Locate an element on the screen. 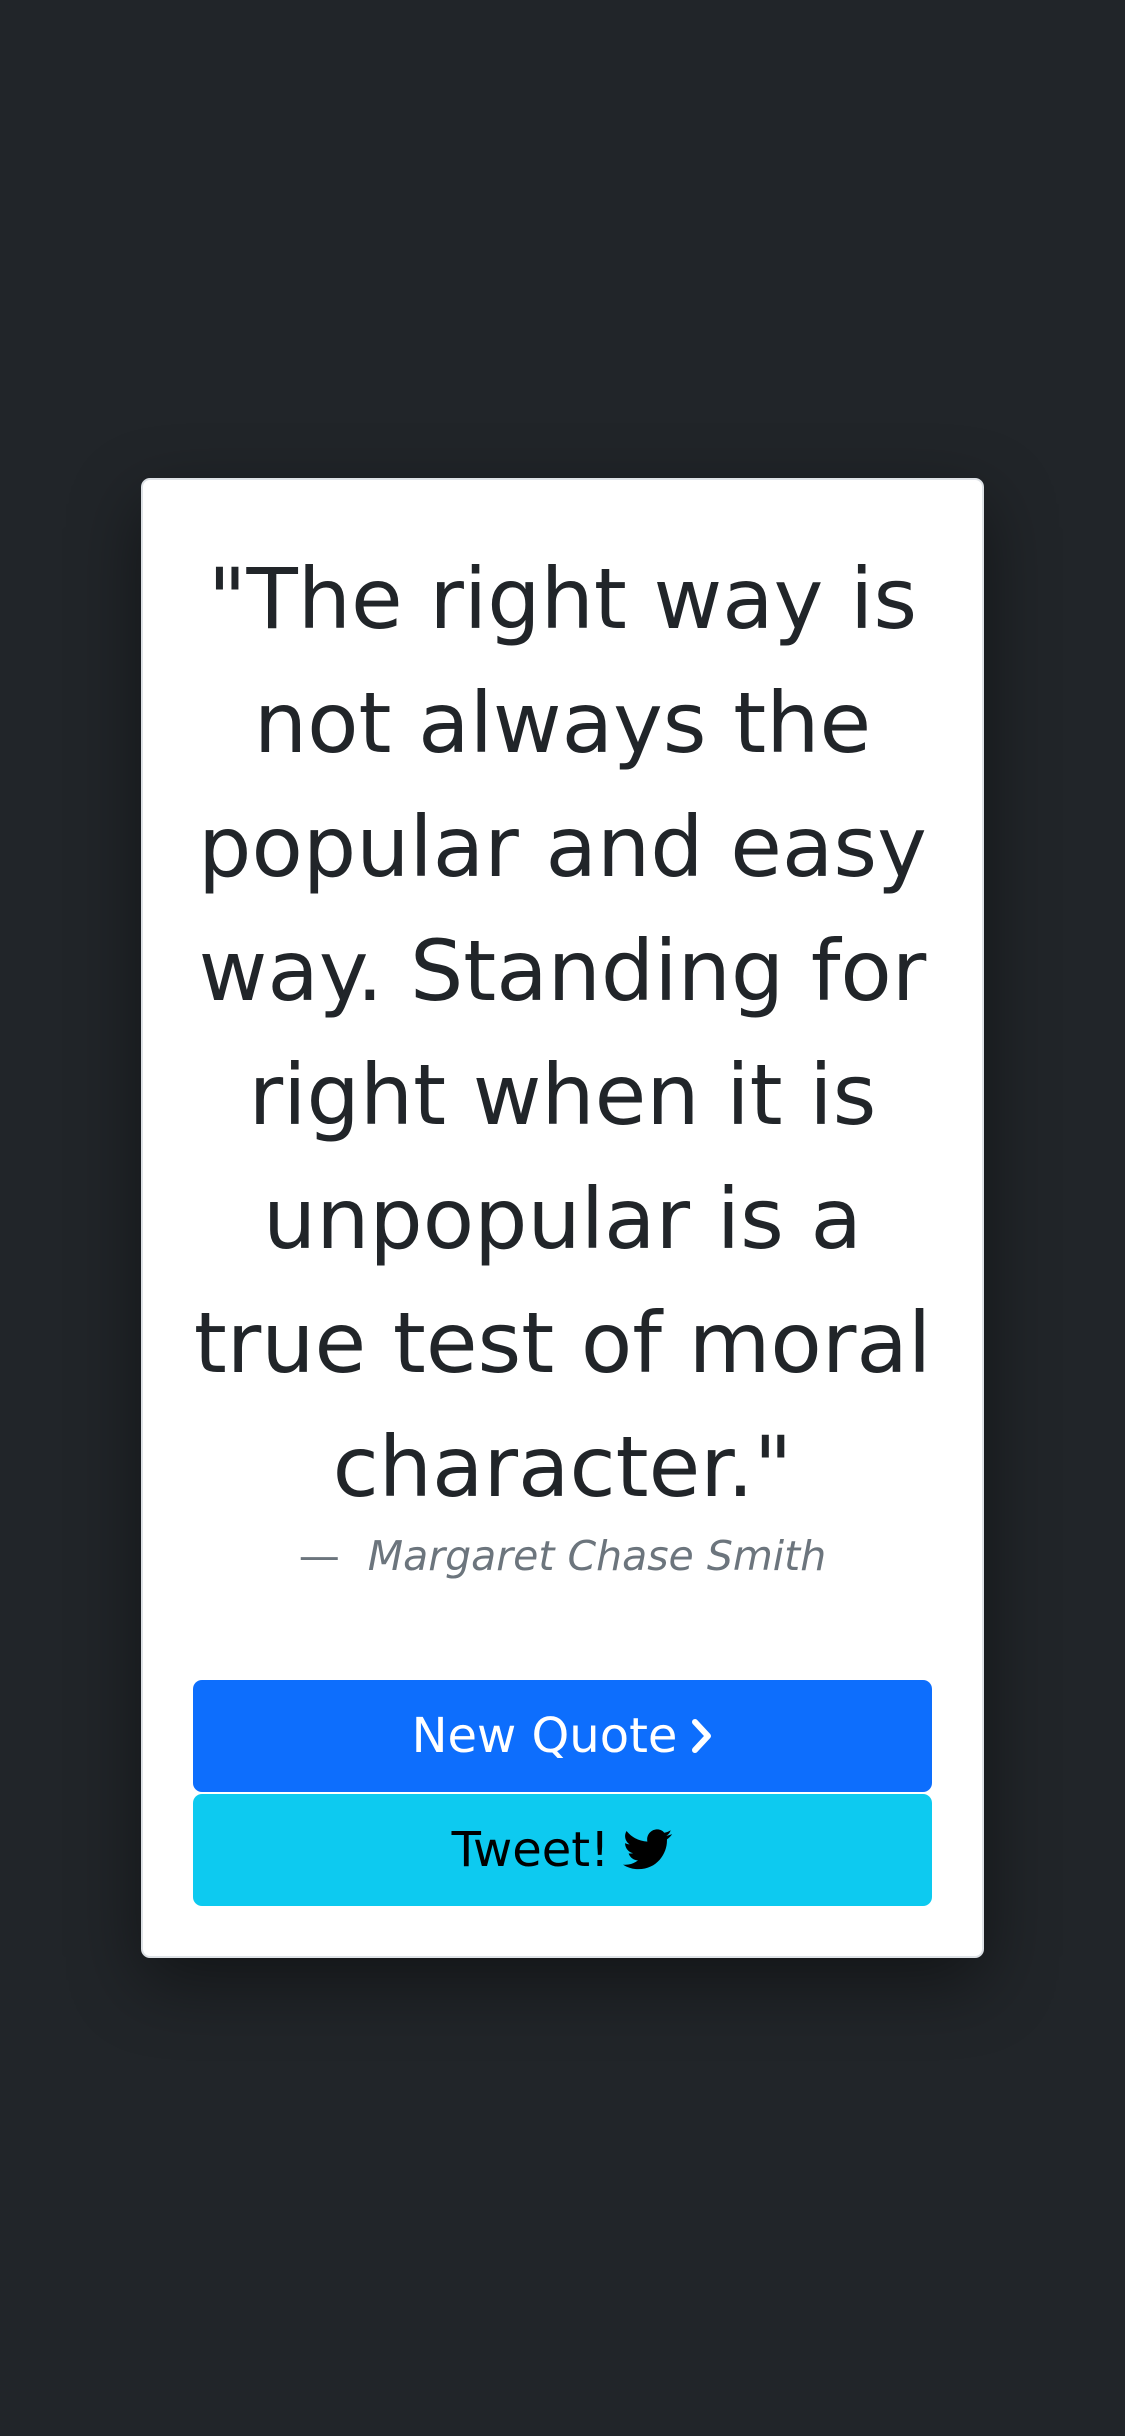 The height and width of the screenshot is (2436, 1125). tweet-button: Tweet! is located at coordinates (562, 1850).